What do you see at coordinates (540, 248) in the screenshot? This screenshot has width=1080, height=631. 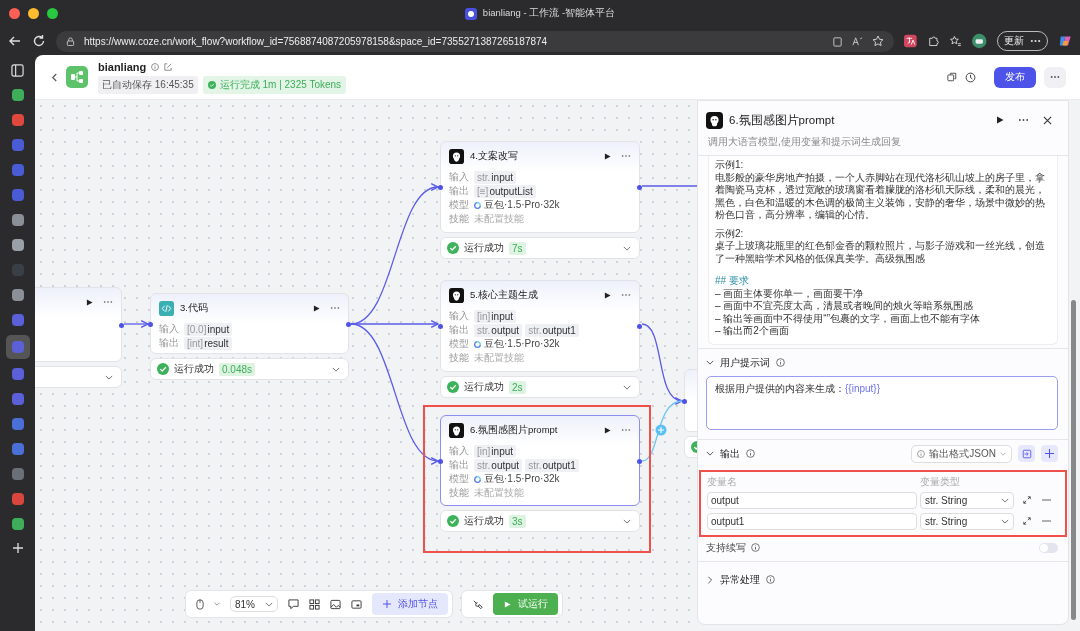 I see `run-status-bar: 运行成功 7s` at bounding box center [540, 248].